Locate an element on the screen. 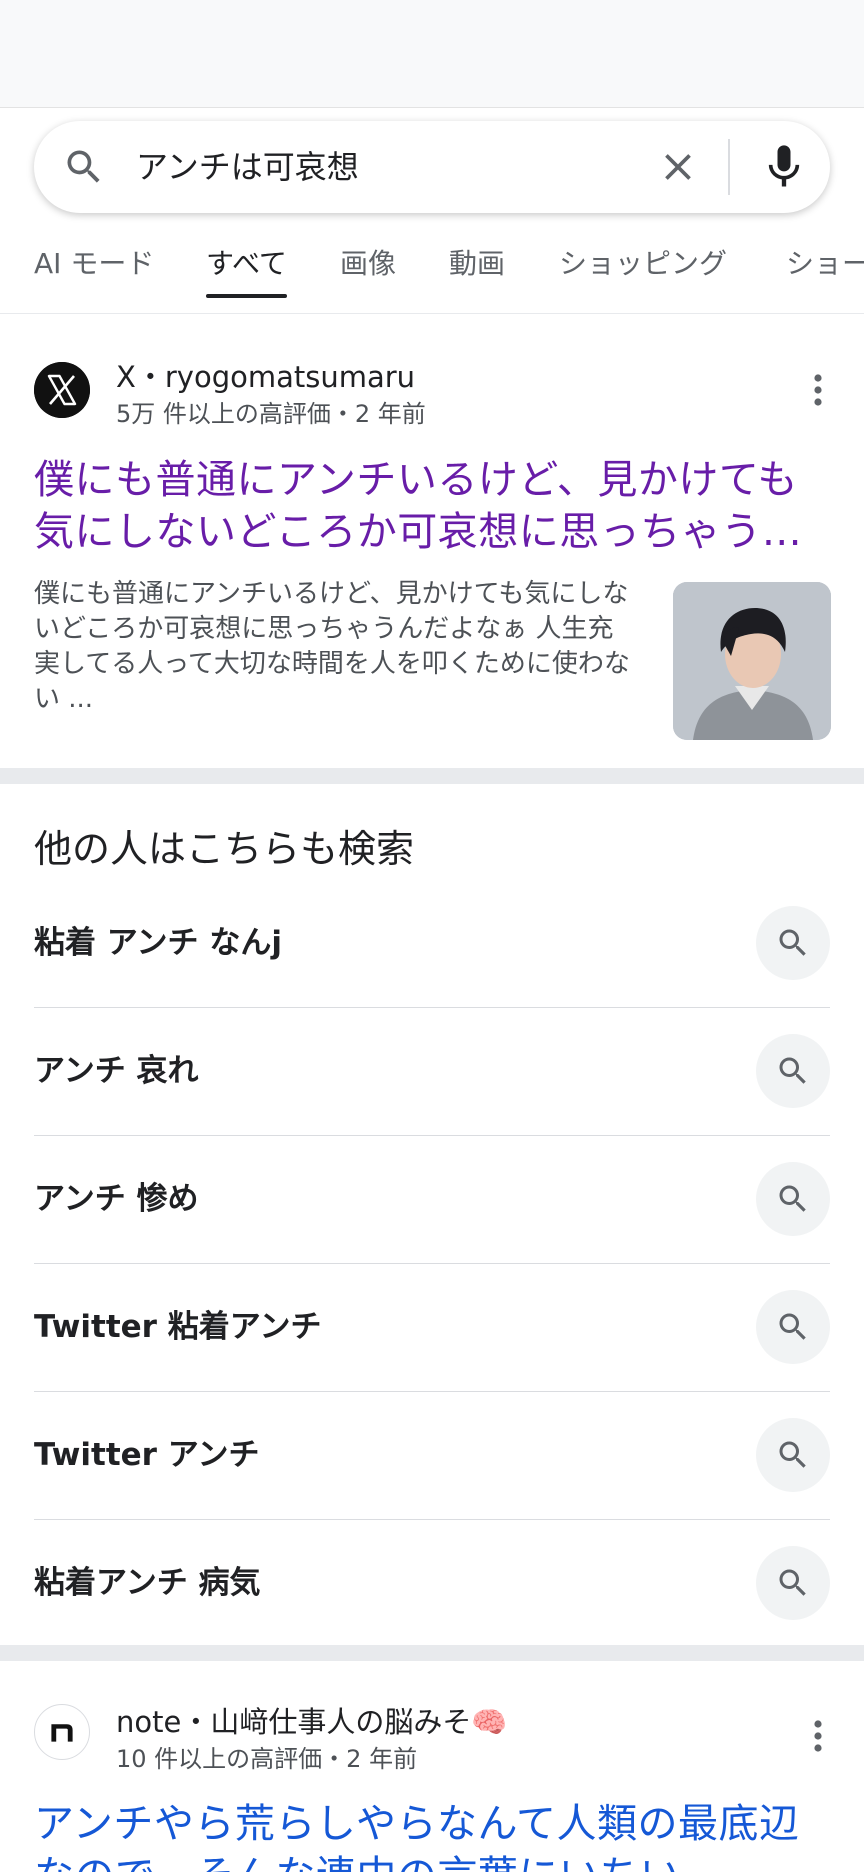 Image resolution: width=864 pixels, height=1872 pixels. related-search-label: アンチ 惨め is located at coordinates (116, 1199).